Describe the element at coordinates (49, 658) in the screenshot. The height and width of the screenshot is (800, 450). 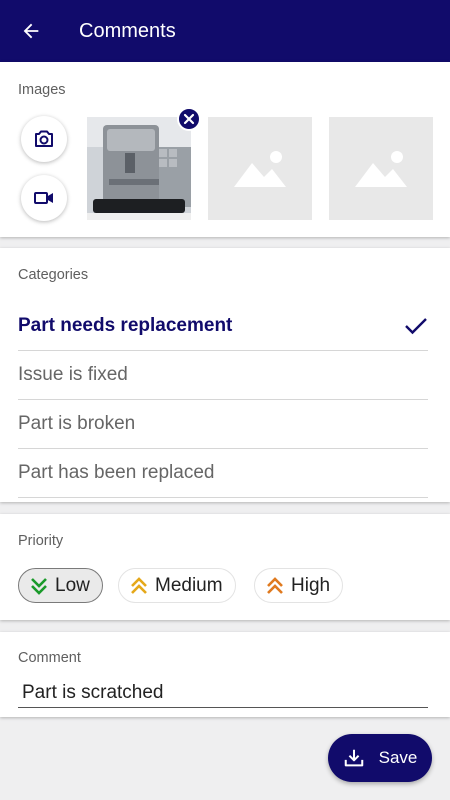
I see `comment-label: Comment` at that location.